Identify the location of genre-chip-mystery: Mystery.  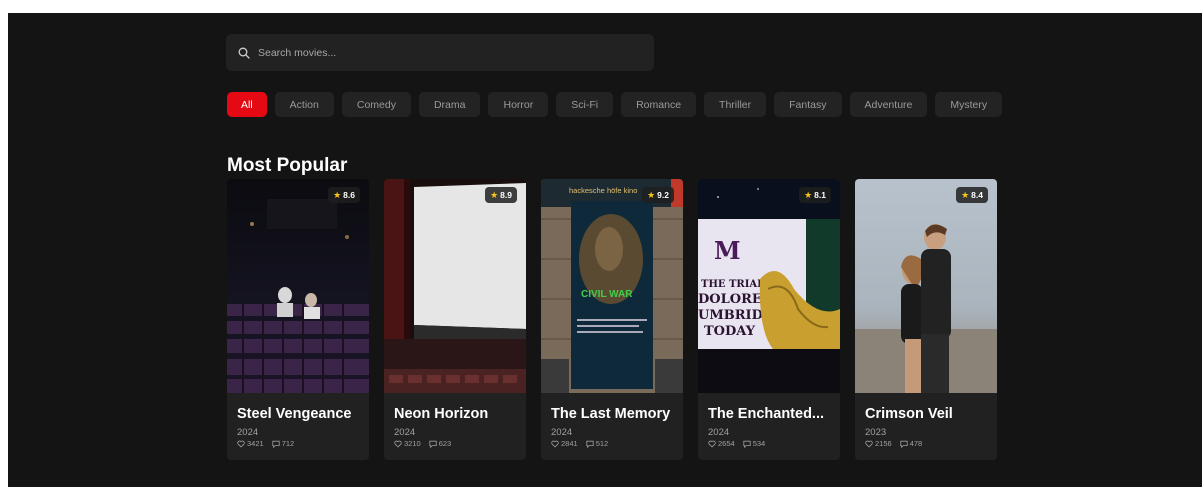
(969, 104).